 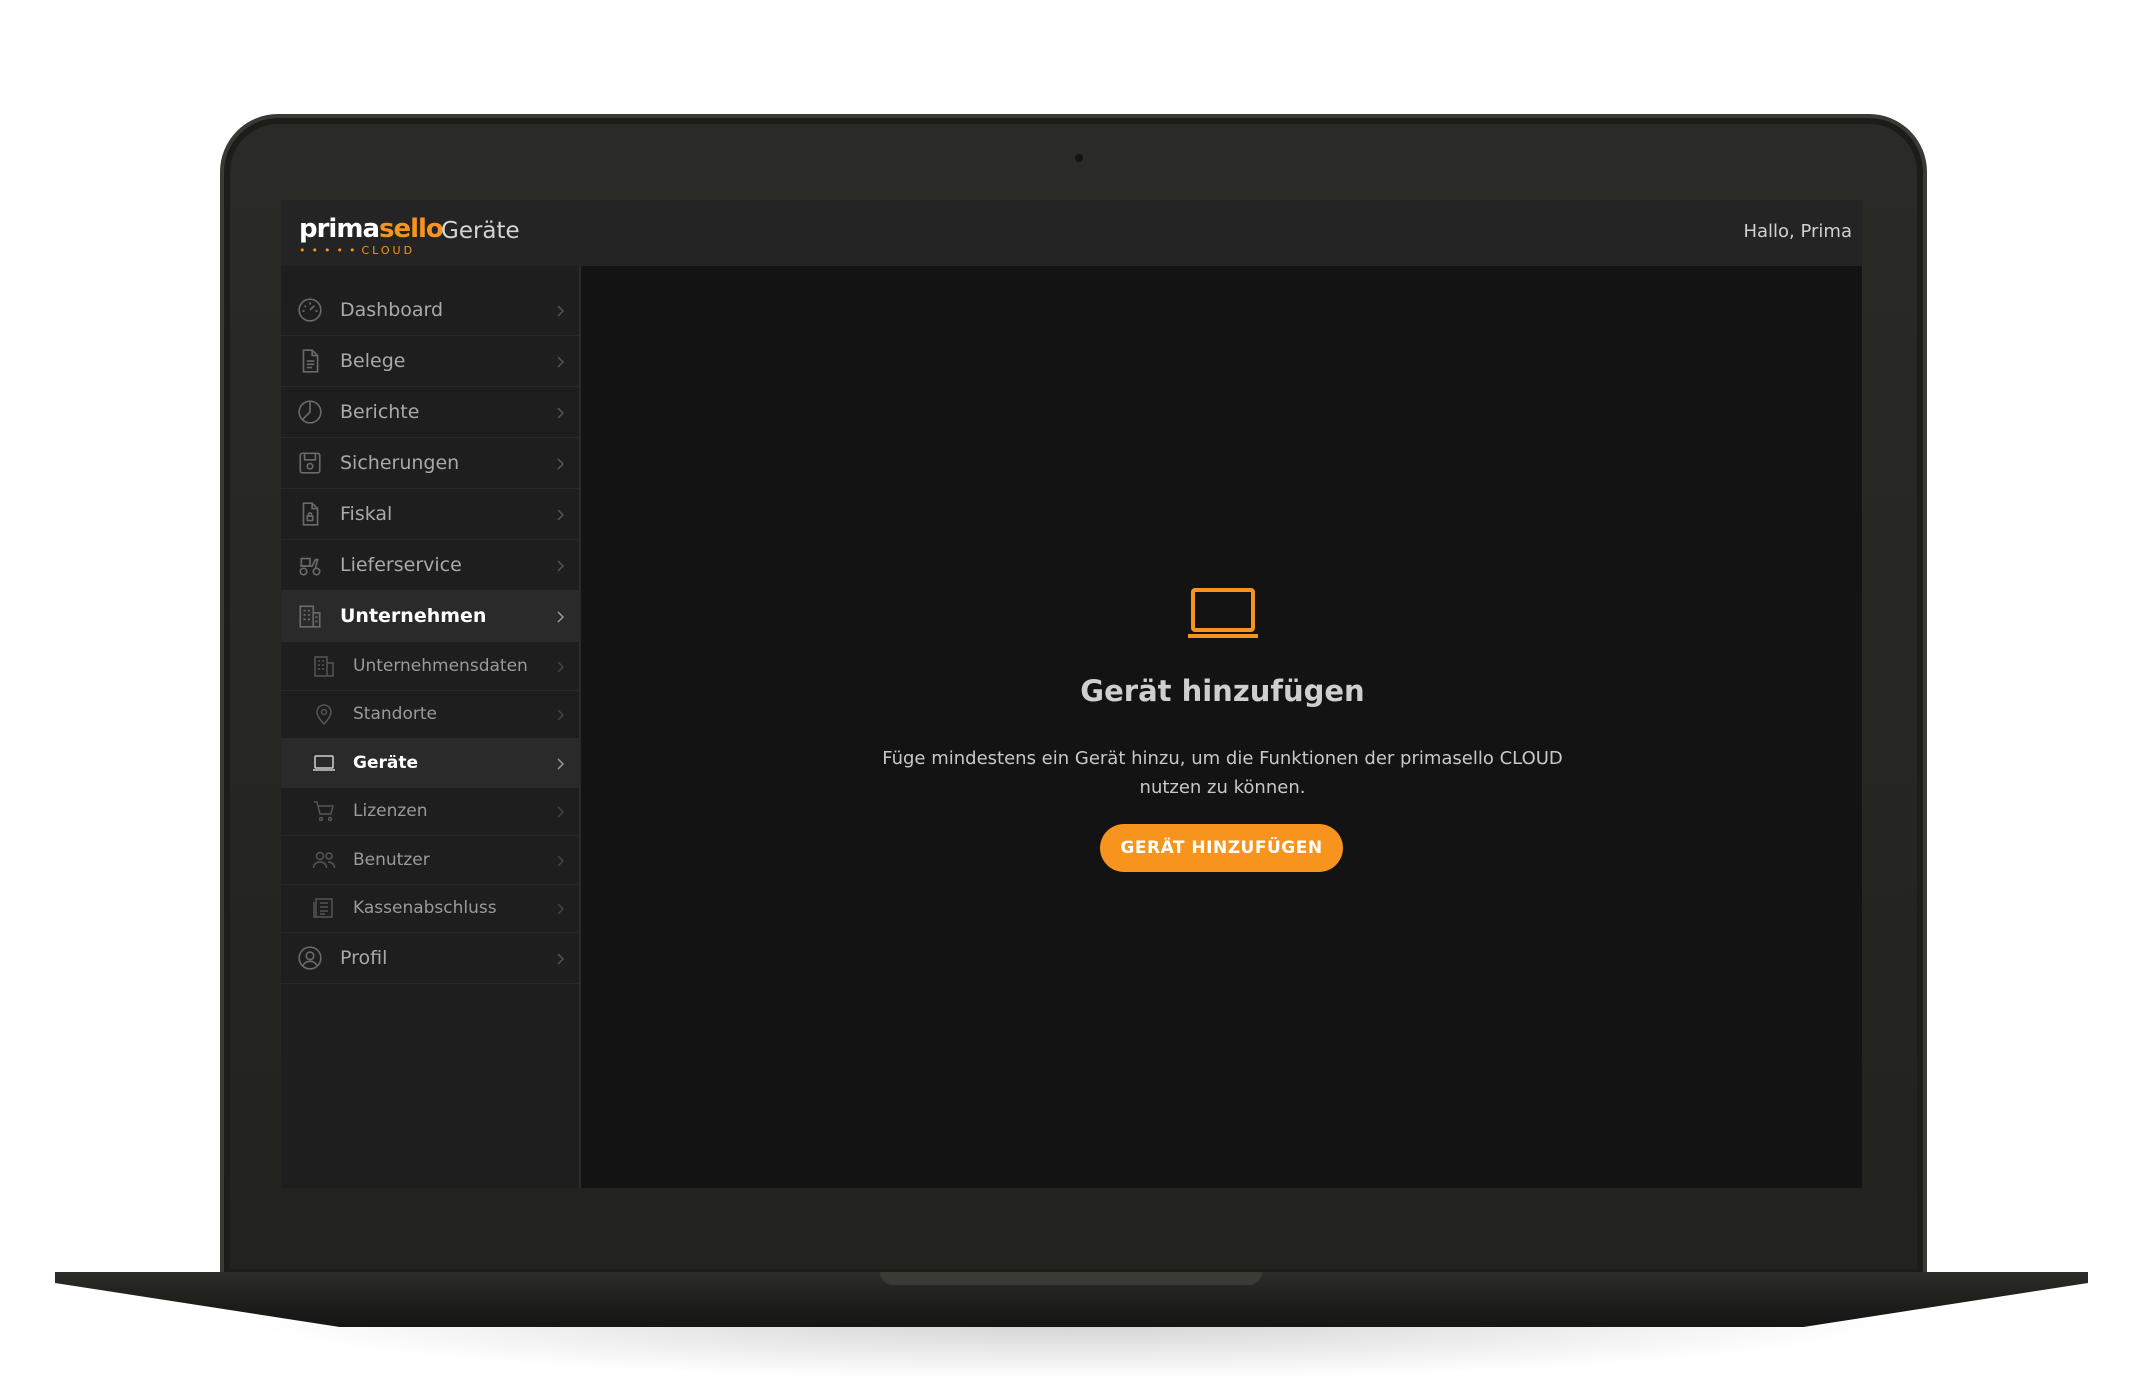 I want to click on users-icon, so click(x=324, y=860).